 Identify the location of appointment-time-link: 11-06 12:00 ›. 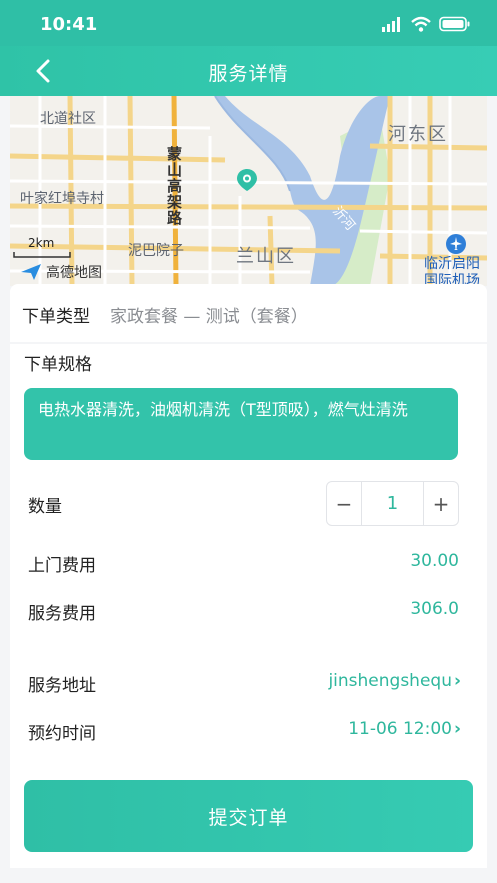
(404, 729).